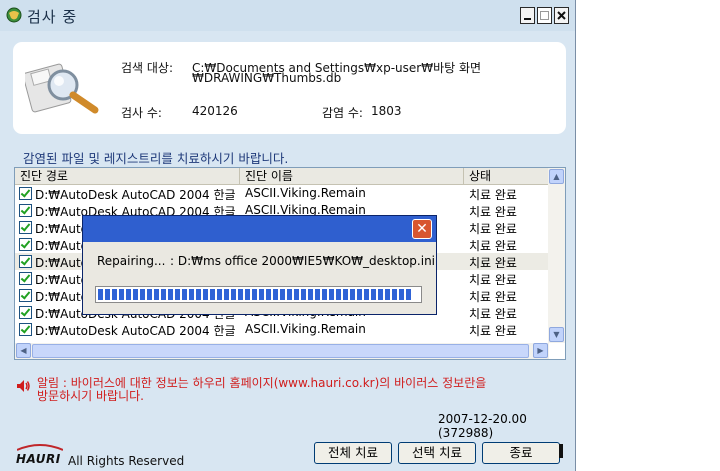 The width and height of the screenshot is (720, 471). What do you see at coordinates (386, 111) in the screenshot?
I see `infected-count-value: 1803` at bounding box center [386, 111].